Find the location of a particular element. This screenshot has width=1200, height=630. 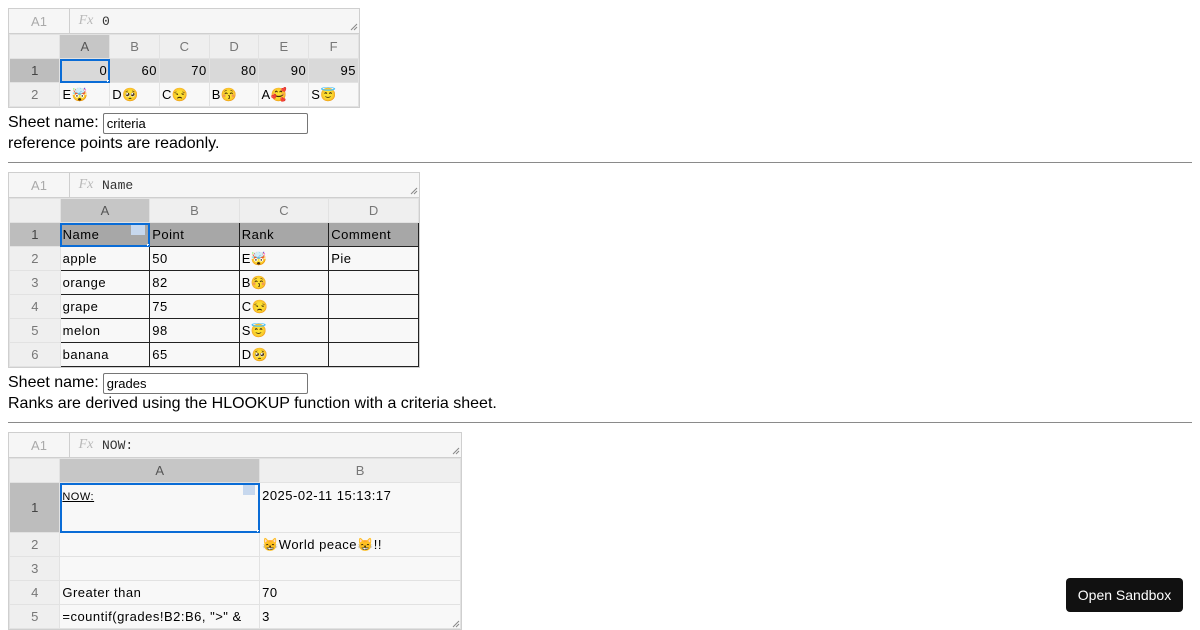

cell: Comment is located at coordinates (373, 234).